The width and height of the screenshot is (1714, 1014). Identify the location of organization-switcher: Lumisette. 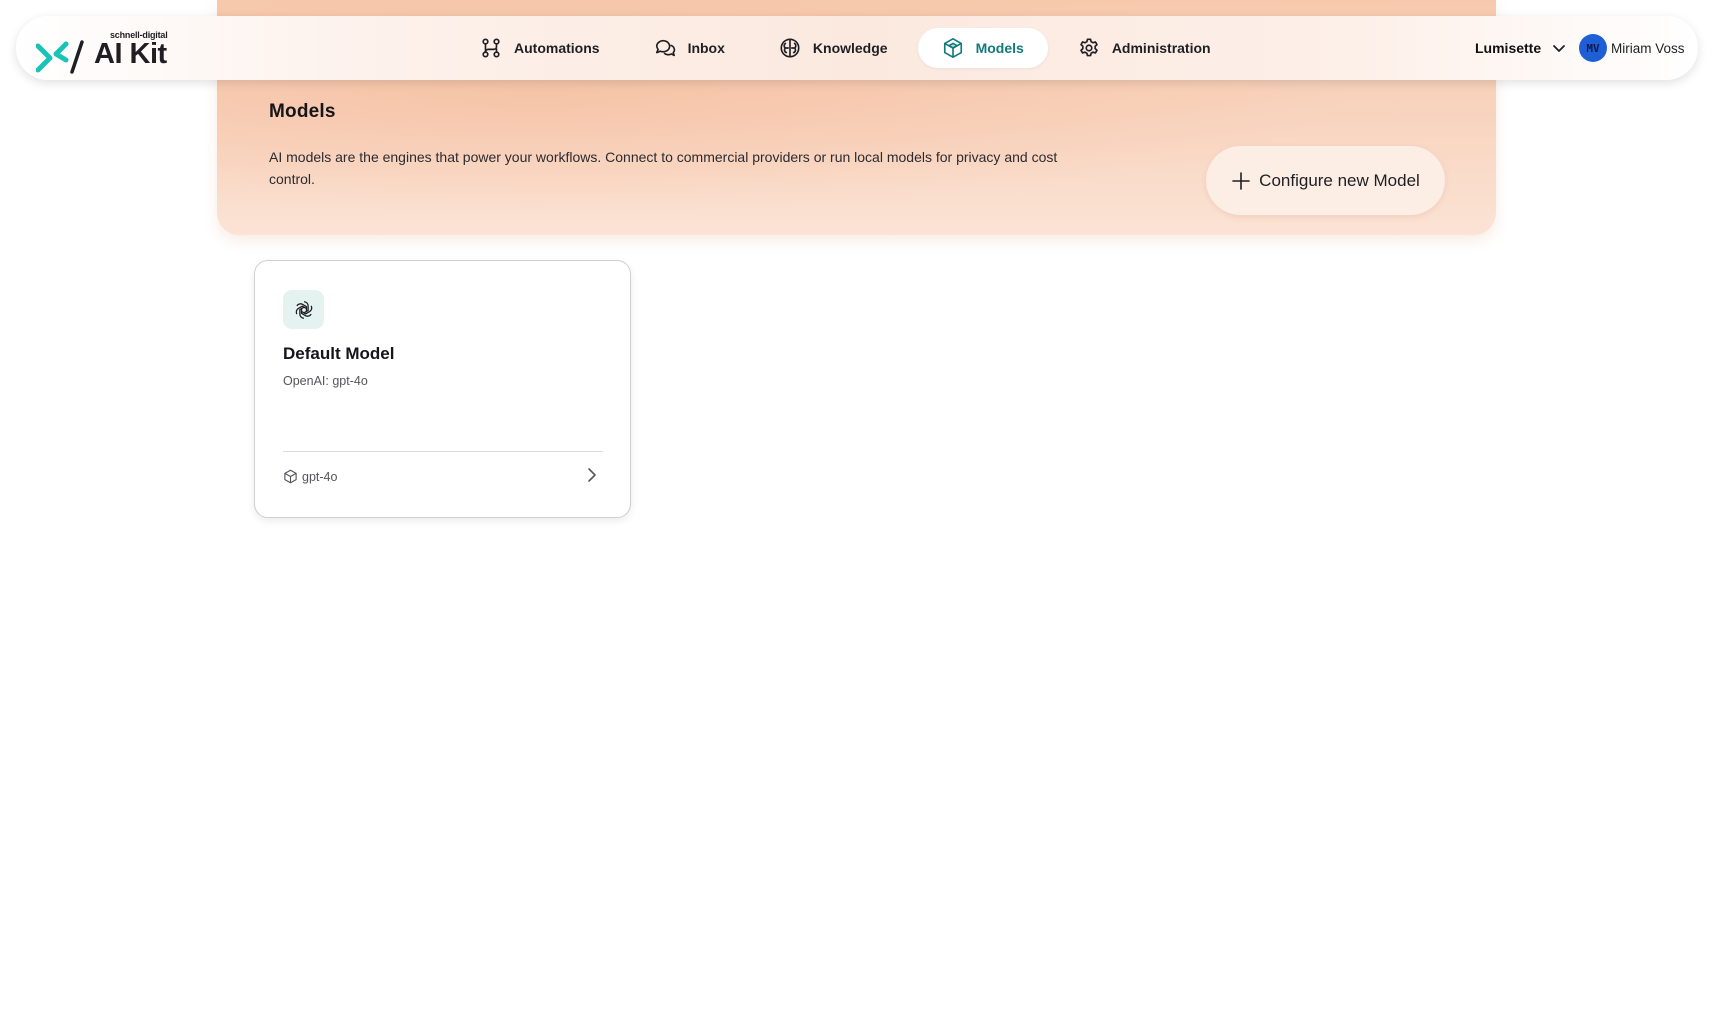
(1521, 48).